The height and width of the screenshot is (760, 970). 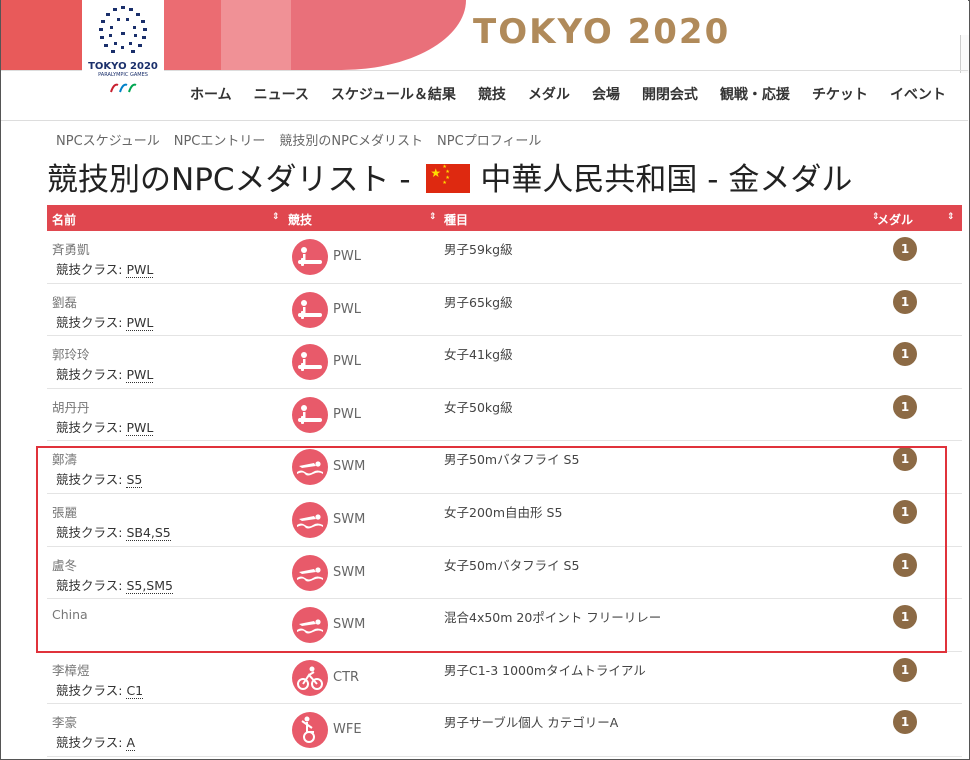 I want to click on agitos-icon, so click(x=123, y=88).